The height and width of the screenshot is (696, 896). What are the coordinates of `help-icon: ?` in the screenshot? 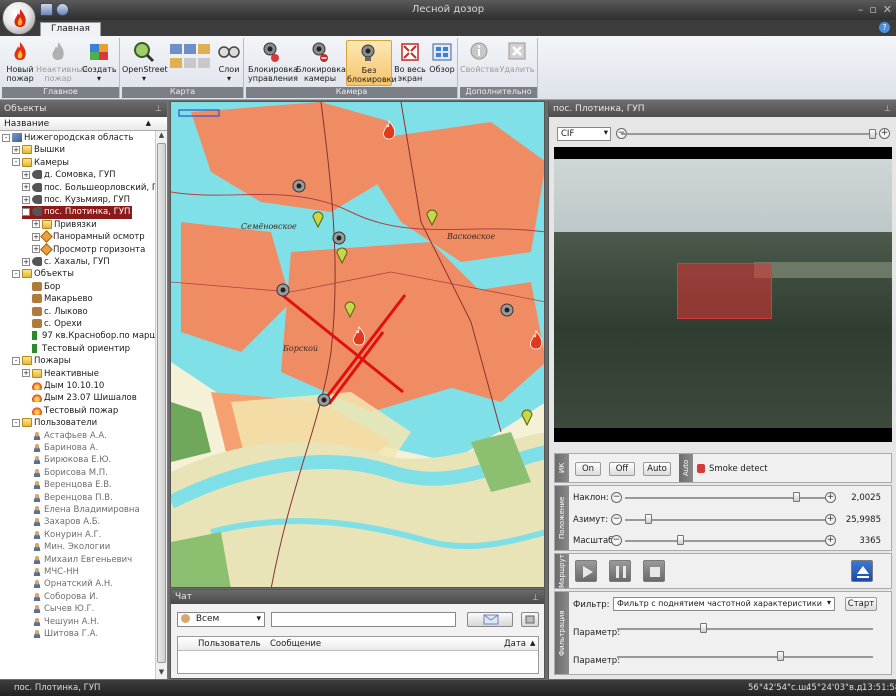 It's located at (884, 27).